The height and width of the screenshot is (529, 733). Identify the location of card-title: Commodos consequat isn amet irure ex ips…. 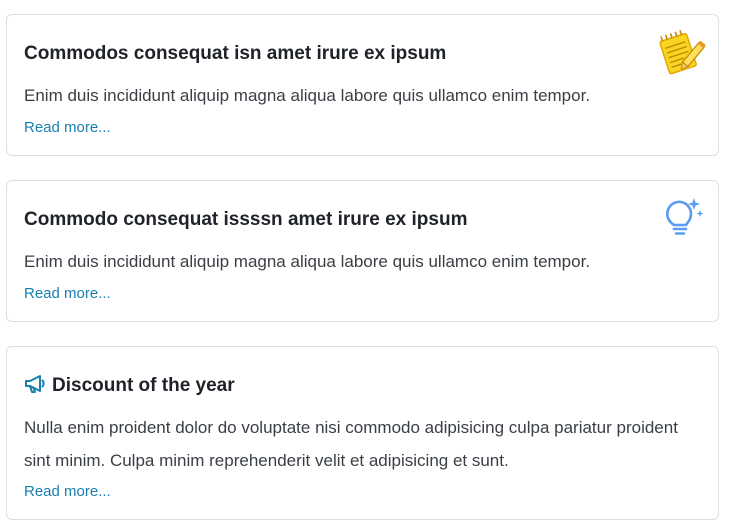
(235, 53).